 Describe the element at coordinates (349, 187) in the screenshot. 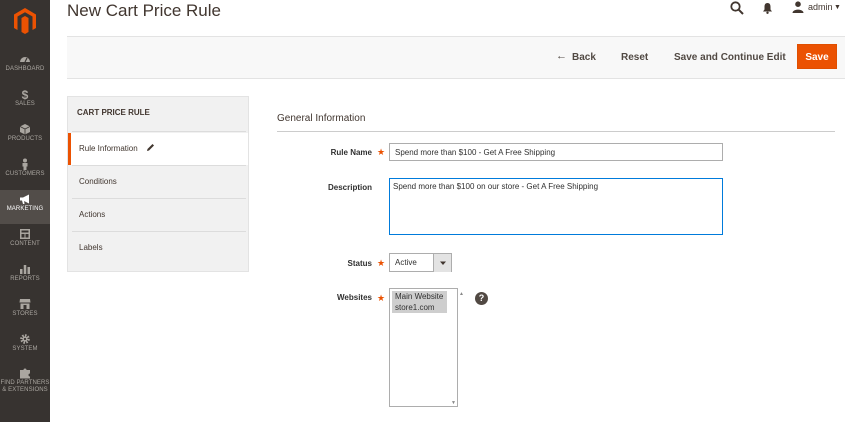

I see `description-label: Description` at that location.